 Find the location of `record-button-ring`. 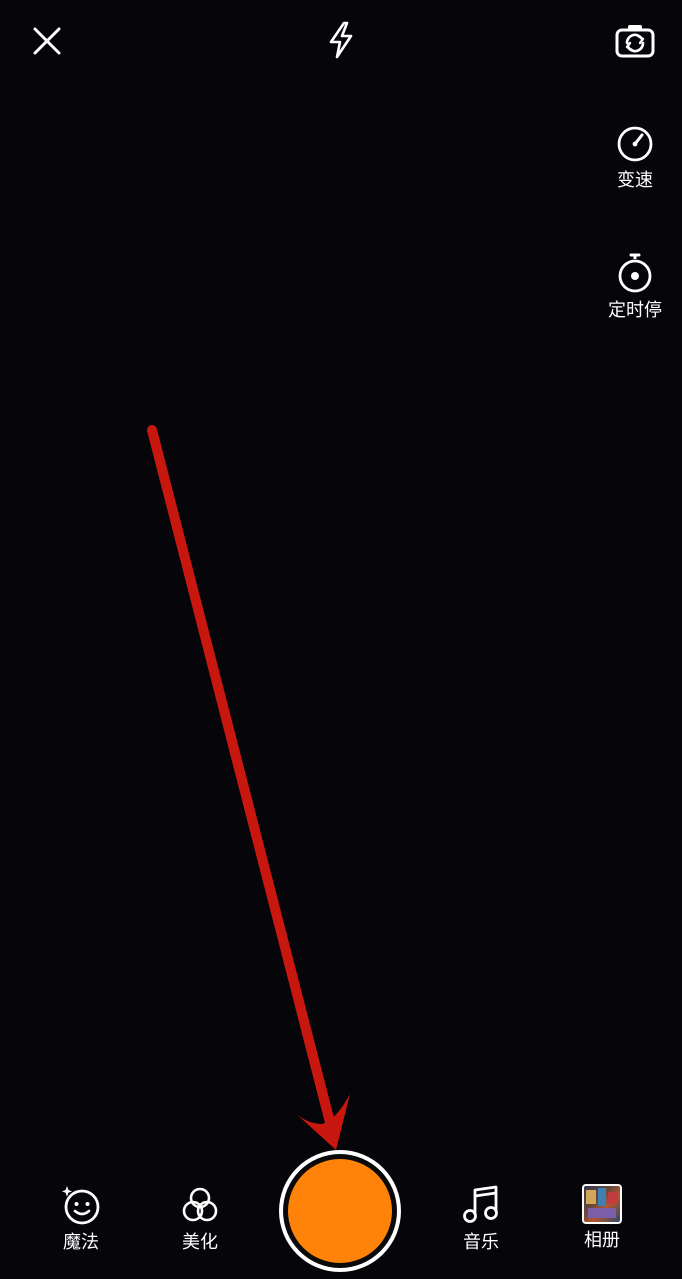

record-button-ring is located at coordinates (340, 1211).